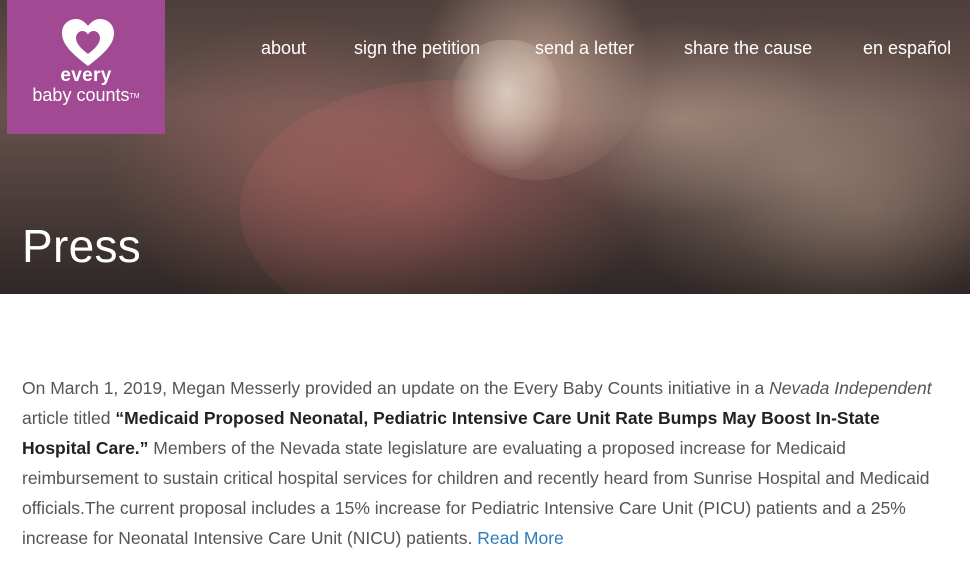  What do you see at coordinates (81, 95) in the screenshot?
I see `brand-name-line2-text: baby counts` at bounding box center [81, 95].